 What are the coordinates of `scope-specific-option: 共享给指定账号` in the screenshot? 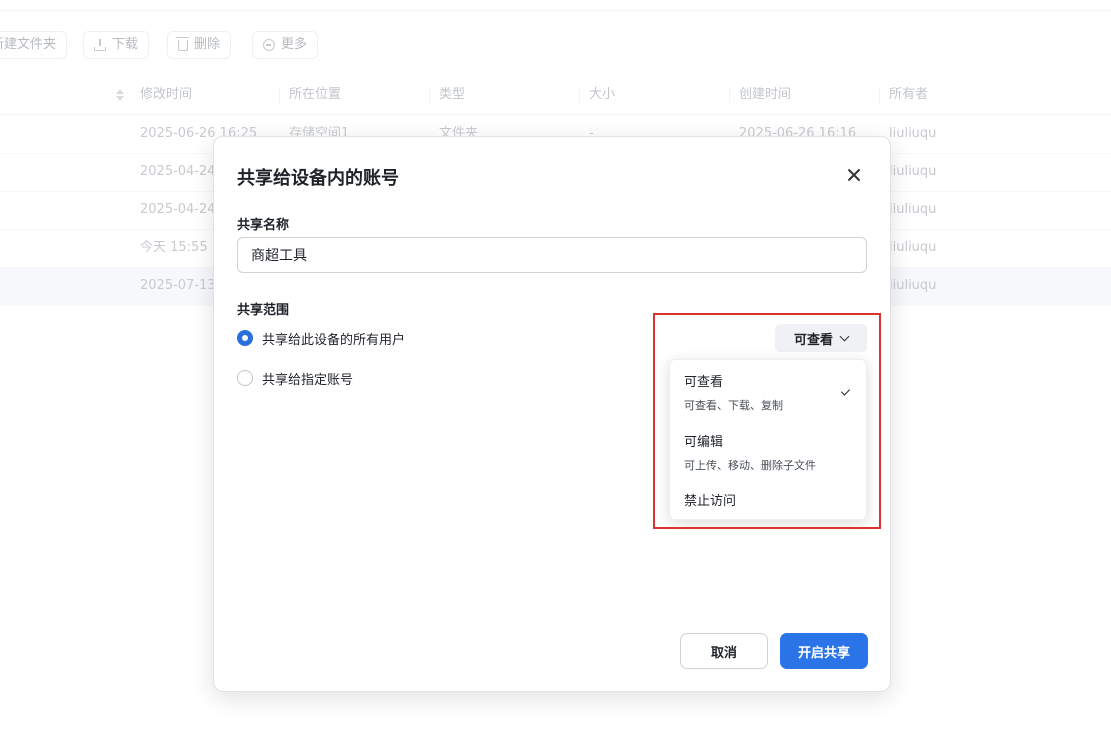 It's located at (295, 378).